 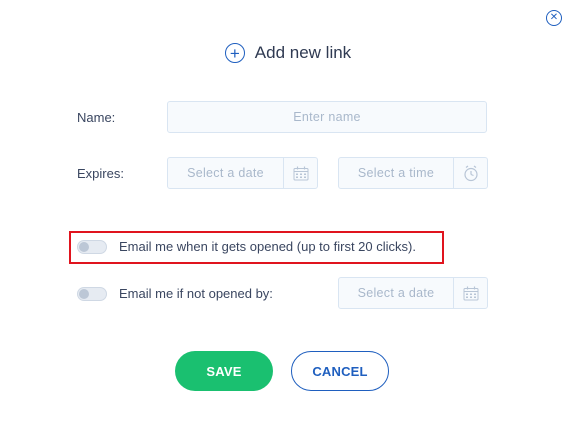 I want to click on expires-label: Expires:, so click(x=100, y=173).